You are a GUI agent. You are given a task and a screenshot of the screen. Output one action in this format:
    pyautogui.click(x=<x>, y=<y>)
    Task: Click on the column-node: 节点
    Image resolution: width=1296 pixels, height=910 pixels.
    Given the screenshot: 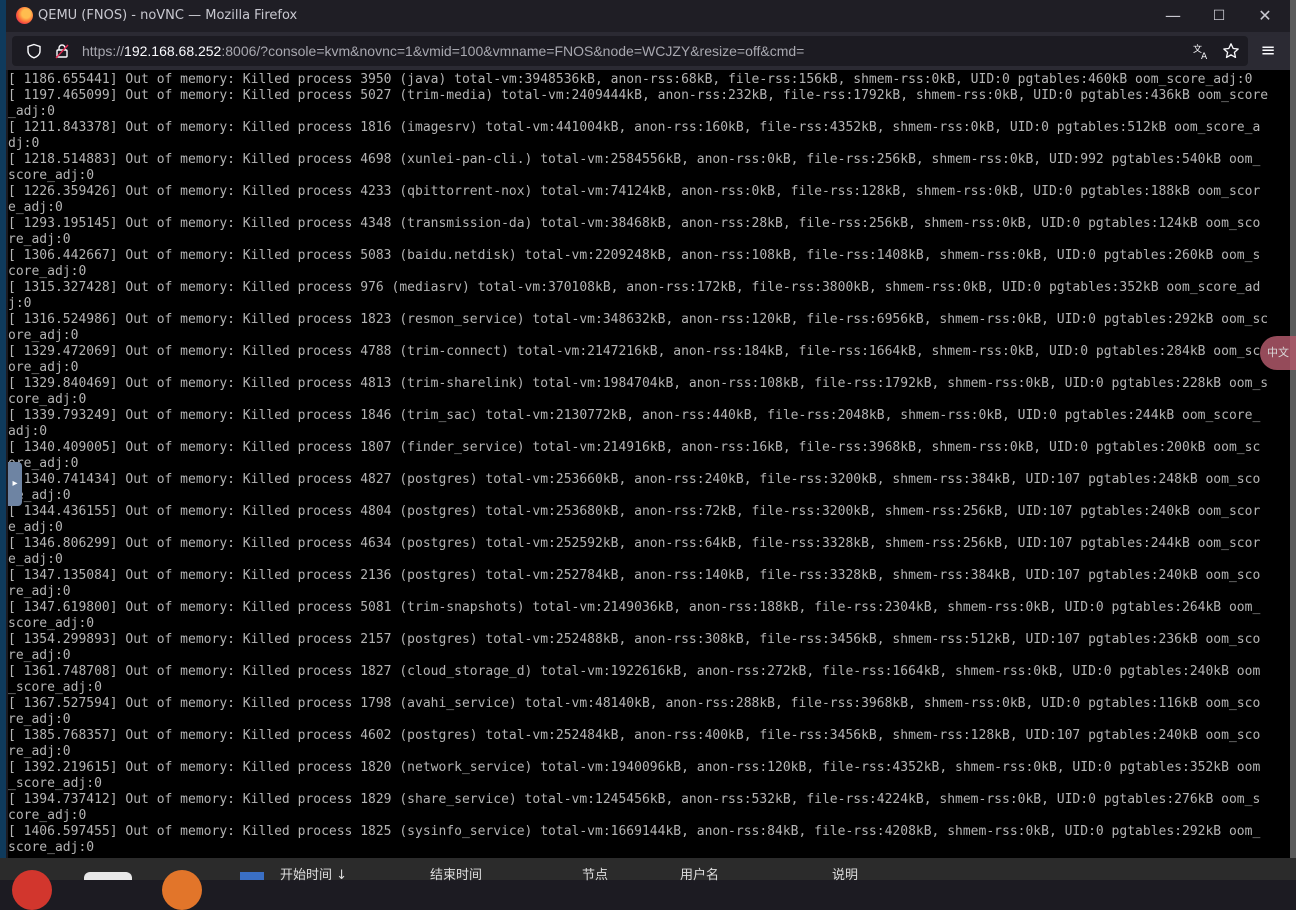 What is the action you would take?
    pyautogui.click(x=595, y=873)
    